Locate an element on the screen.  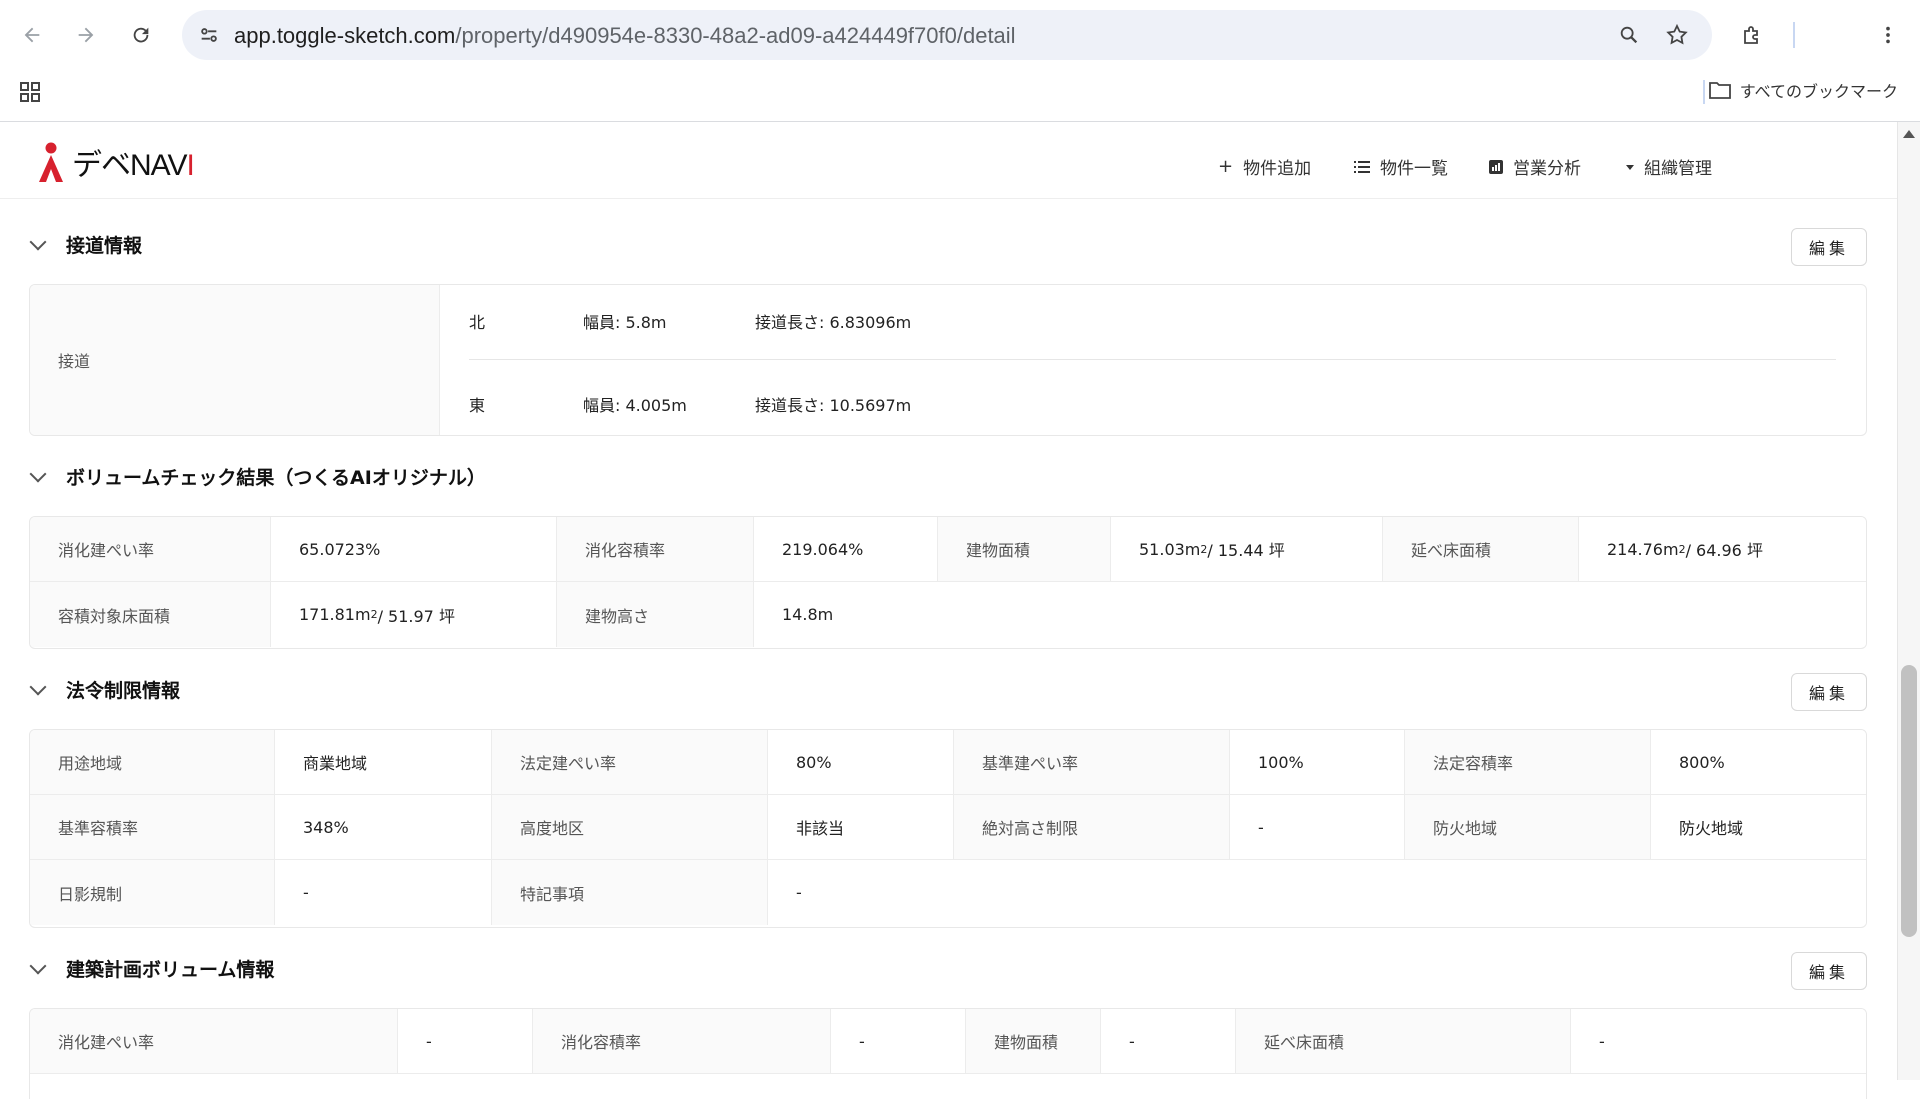
road-width: 幅員: 4.005m is located at coordinates (635, 405).